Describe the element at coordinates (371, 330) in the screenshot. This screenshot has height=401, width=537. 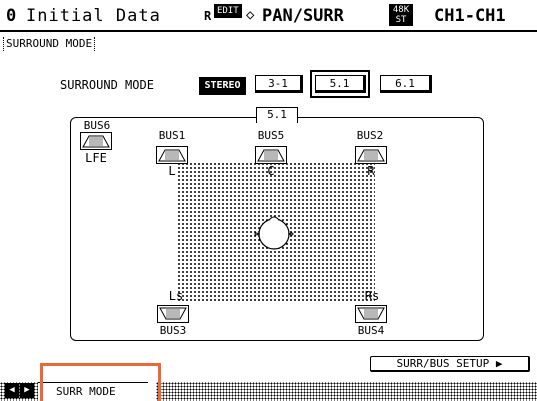
I see `right-surround-bus-label: BUS4` at that location.